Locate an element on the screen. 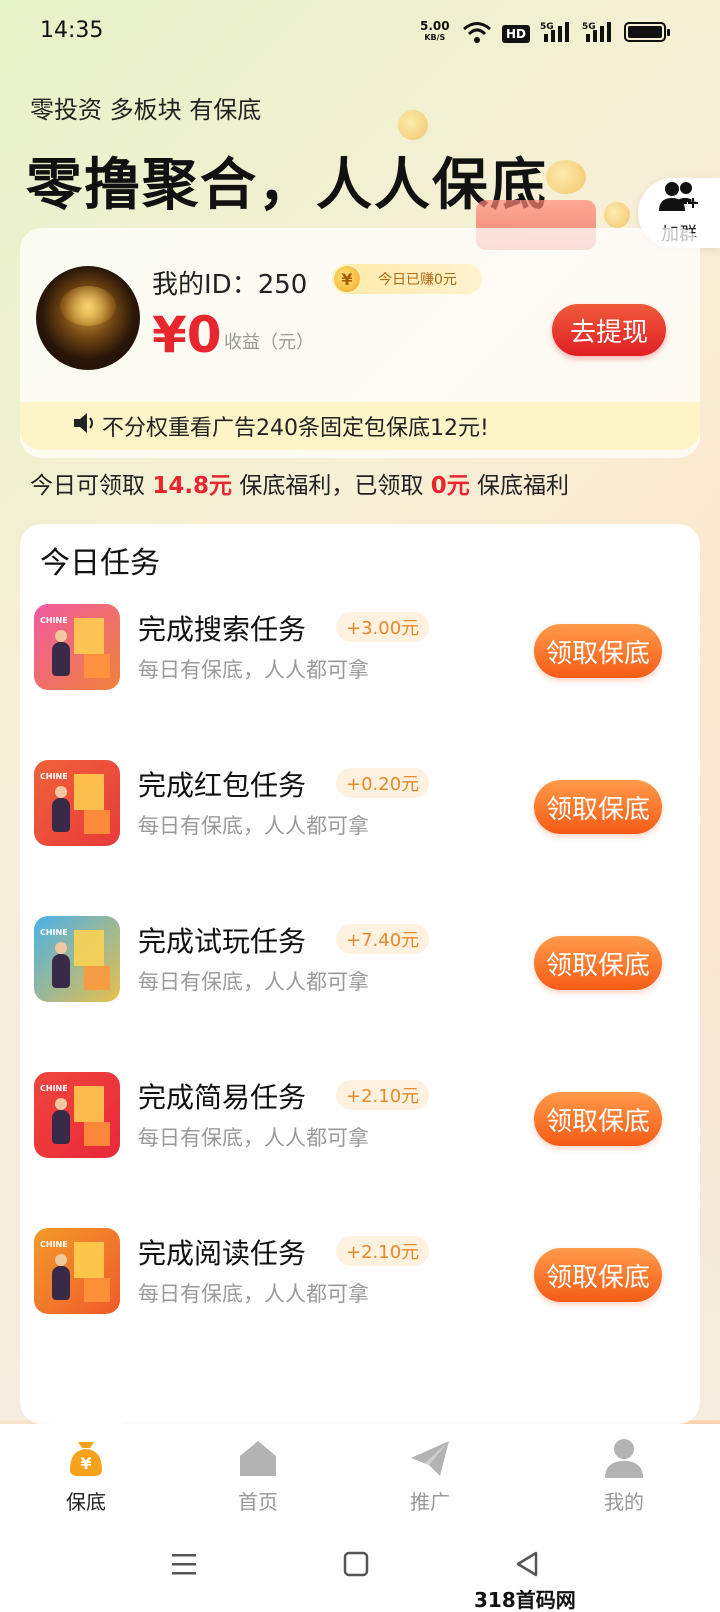 The image size is (720, 1612). wifi-icon is located at coordinates (477, 34).